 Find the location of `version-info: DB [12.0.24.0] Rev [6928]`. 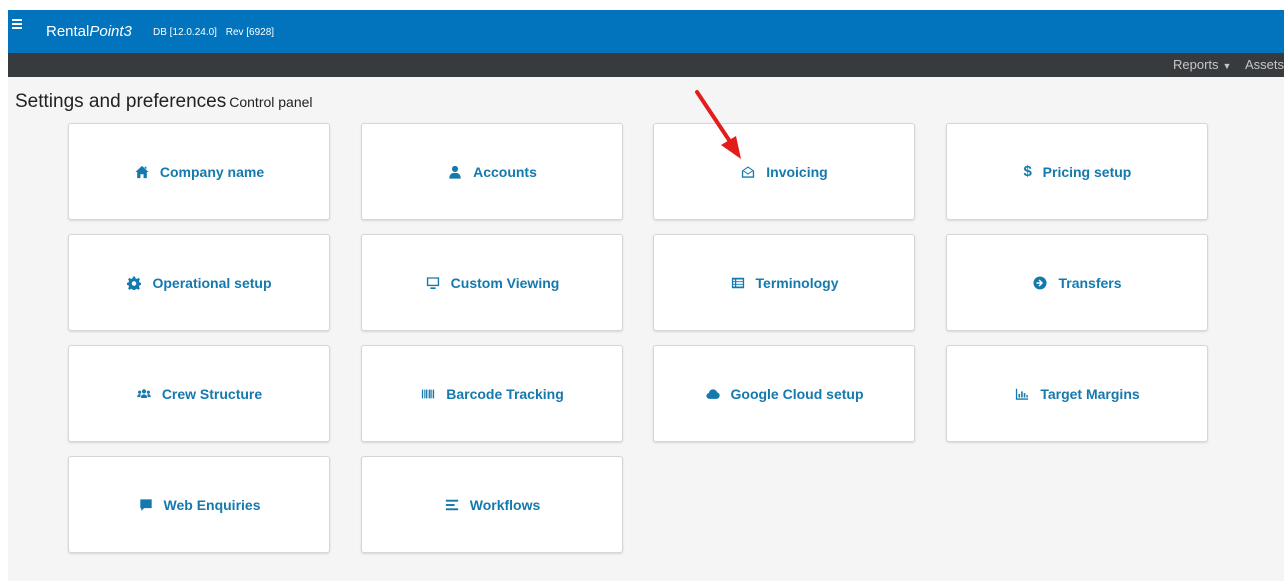

version-info: DB [12.0.24.0] Rev [6928] is located at coordinates (216, 32).